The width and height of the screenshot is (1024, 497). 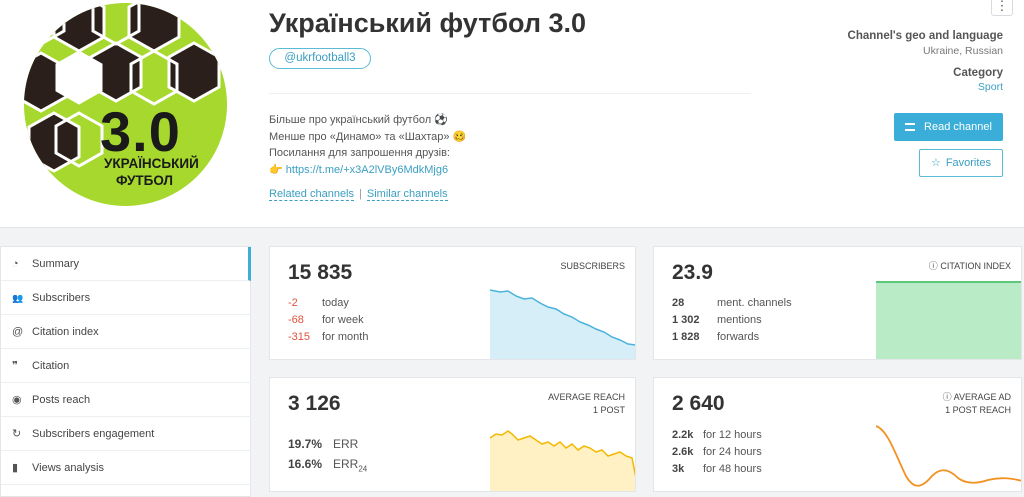 I want to click on stat-value: 19.7%, so click(x=305, y=444).